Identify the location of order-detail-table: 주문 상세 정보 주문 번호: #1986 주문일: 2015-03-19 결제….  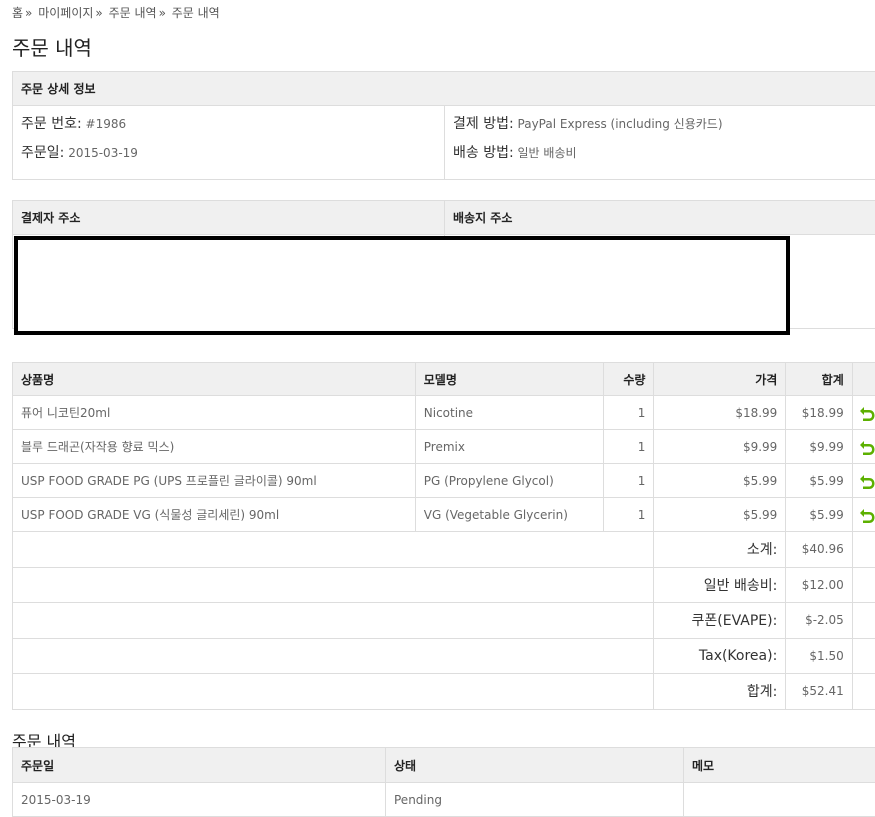
(443, 125).